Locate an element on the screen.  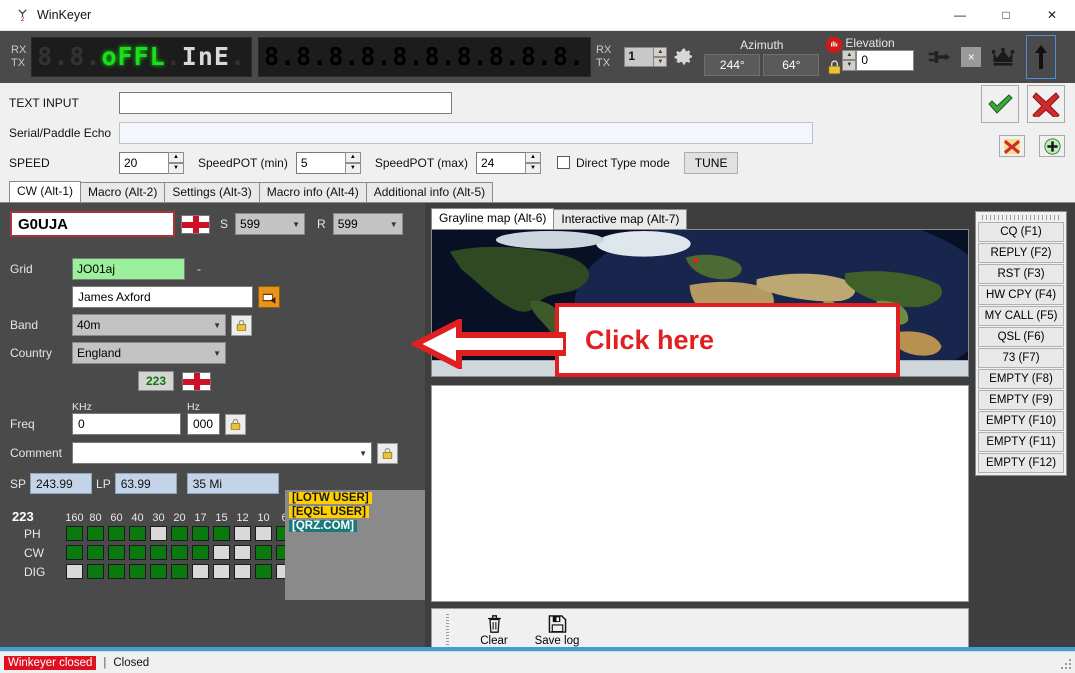
text-input-field is located at coordinates (285, 102).